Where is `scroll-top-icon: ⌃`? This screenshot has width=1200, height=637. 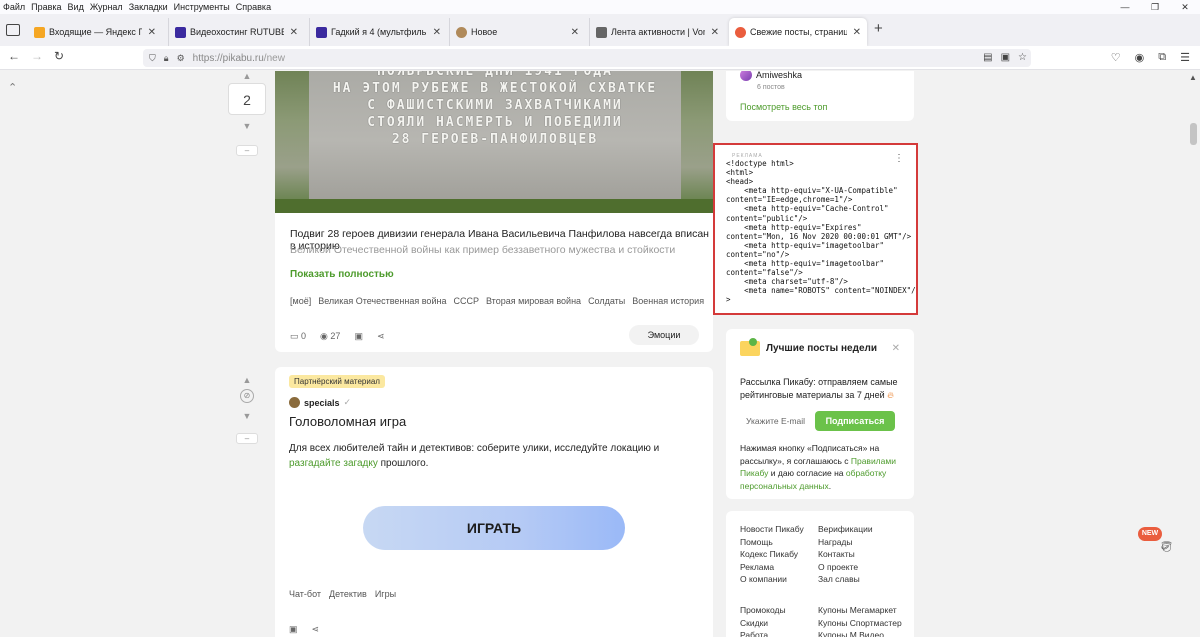 scroll-top-icon: ⌃ is located at coordinates (12, 87).